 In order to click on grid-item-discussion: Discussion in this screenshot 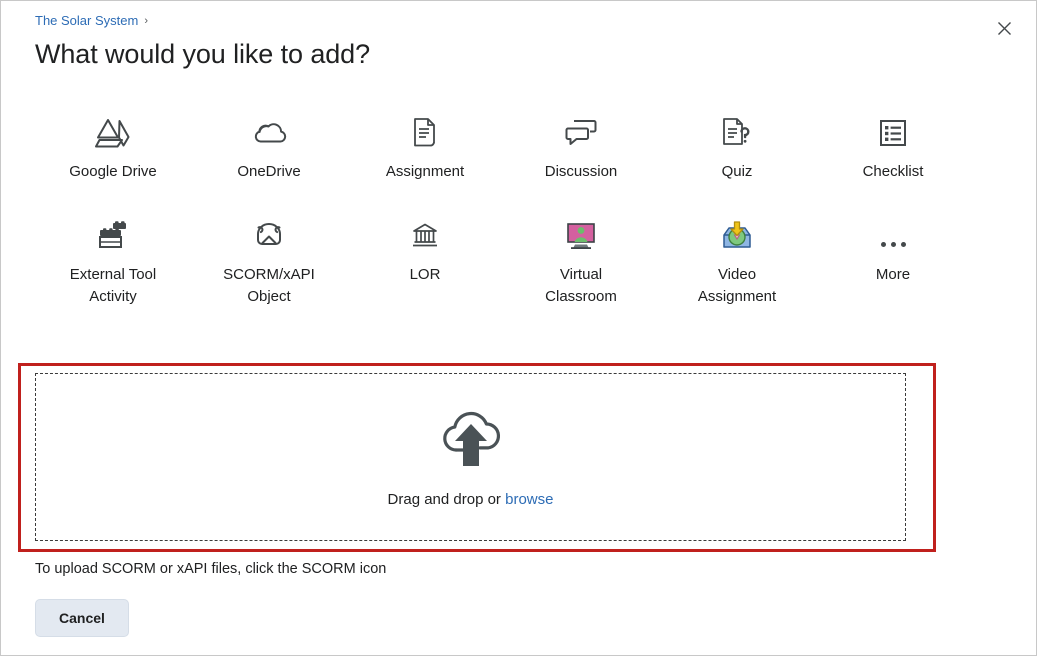, I will do `click(581, 145)`.